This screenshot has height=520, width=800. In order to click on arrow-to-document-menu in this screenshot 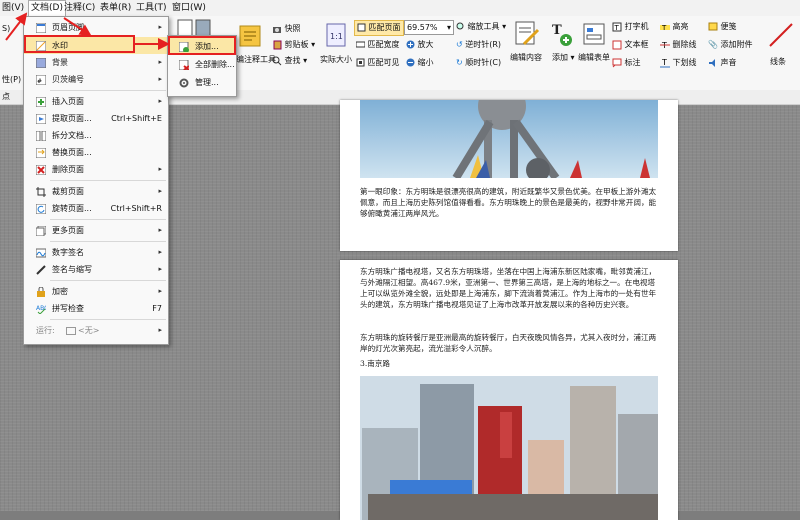, I will do `click(16, 26)`.